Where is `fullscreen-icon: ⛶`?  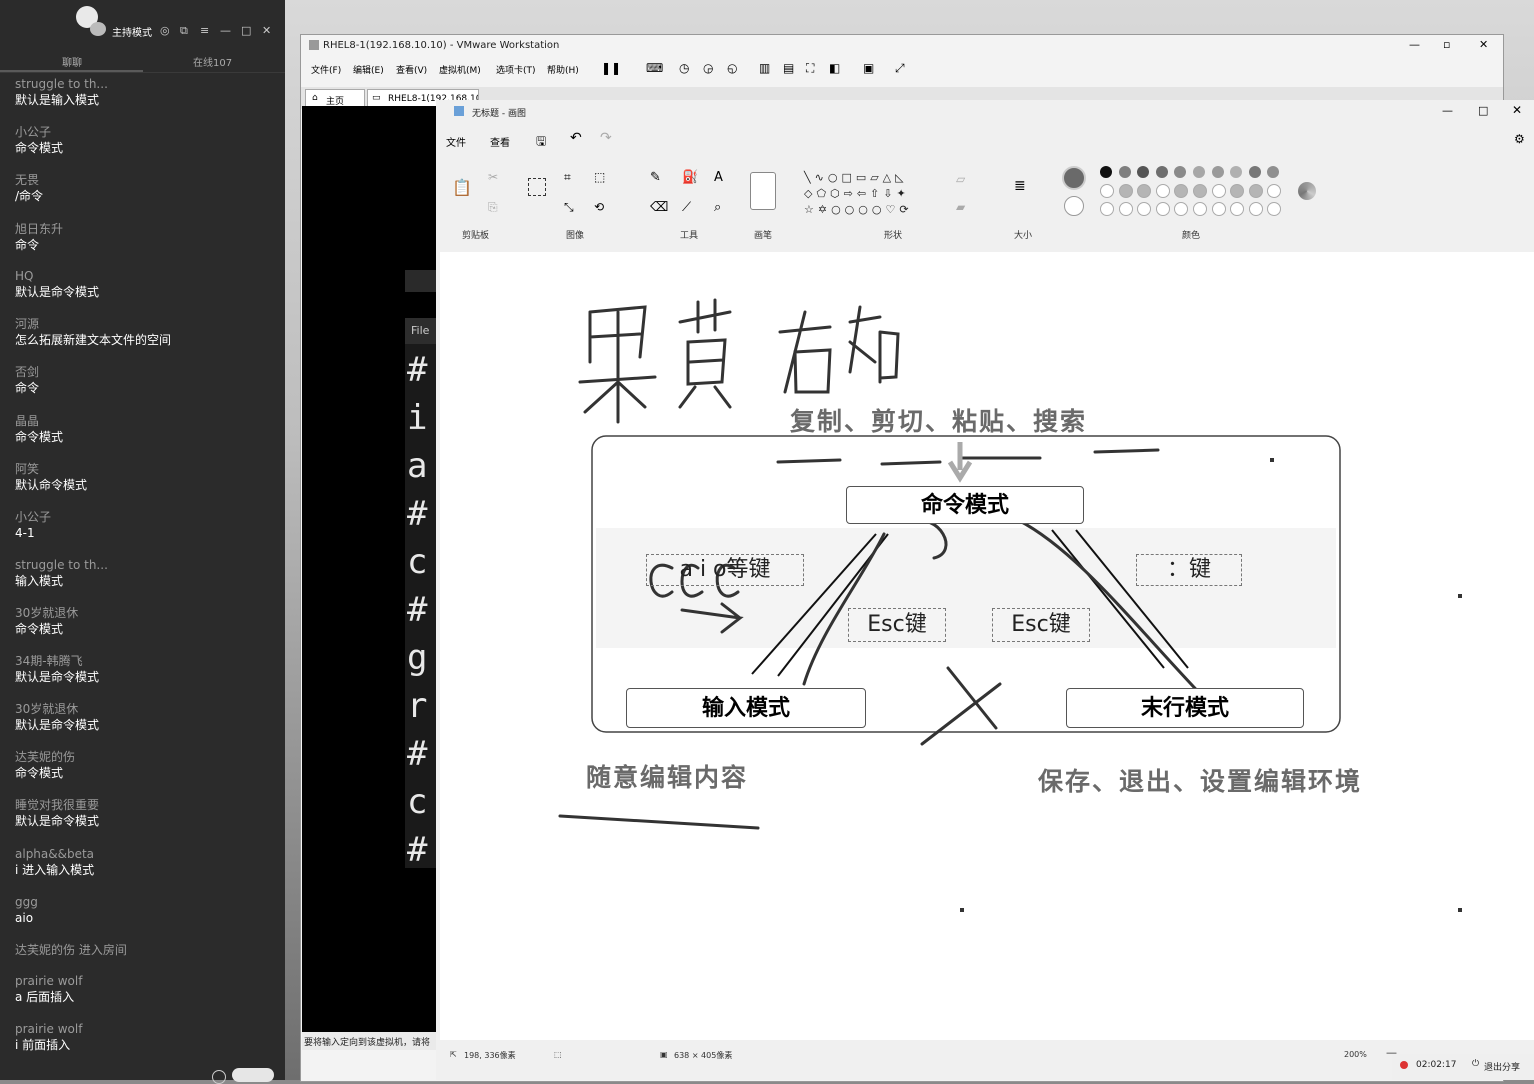 fullscreen-icon: ⛶ is located at coordinates (810, 68).